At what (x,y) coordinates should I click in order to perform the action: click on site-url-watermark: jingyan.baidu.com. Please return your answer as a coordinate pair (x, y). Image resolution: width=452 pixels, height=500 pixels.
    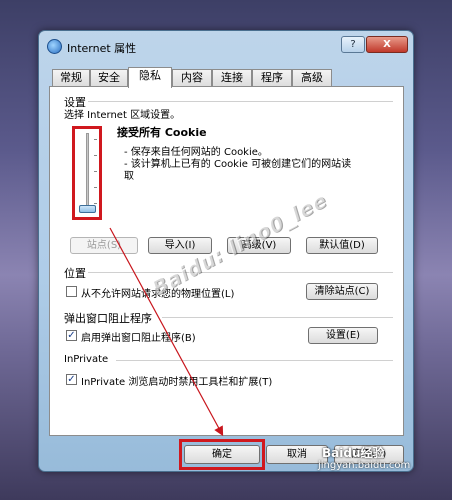
    Looking at the image, I should click on (364, 465).